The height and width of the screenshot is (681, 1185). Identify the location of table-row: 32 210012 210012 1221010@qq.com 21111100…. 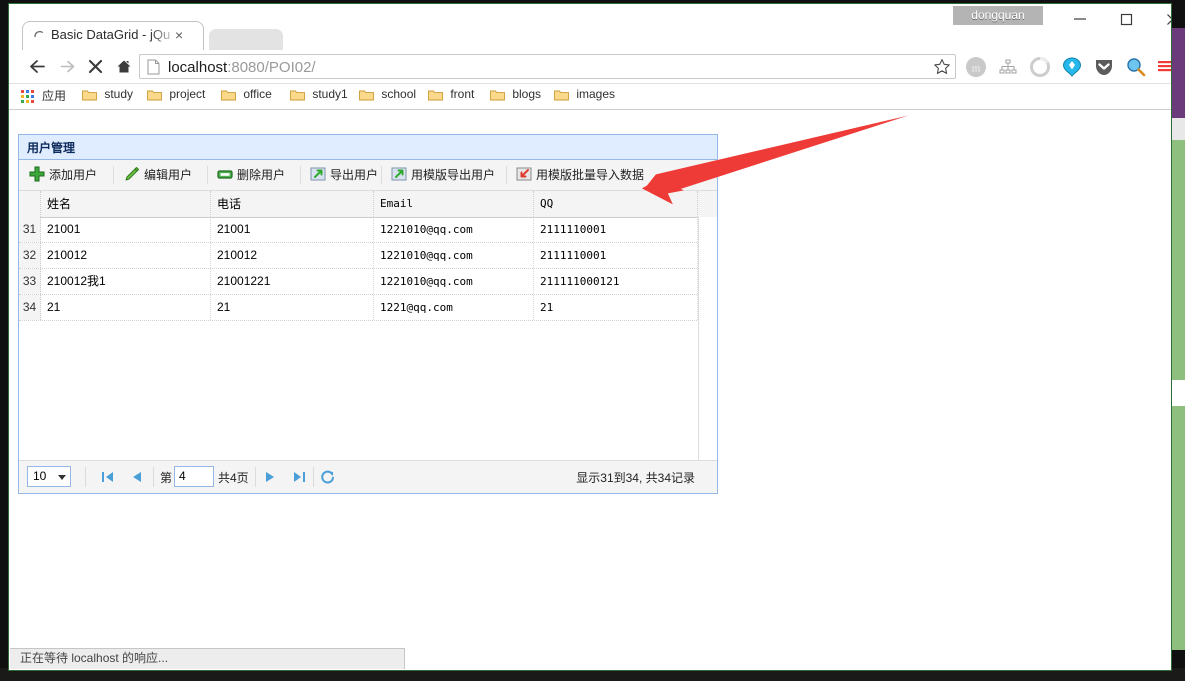
(368, 256).